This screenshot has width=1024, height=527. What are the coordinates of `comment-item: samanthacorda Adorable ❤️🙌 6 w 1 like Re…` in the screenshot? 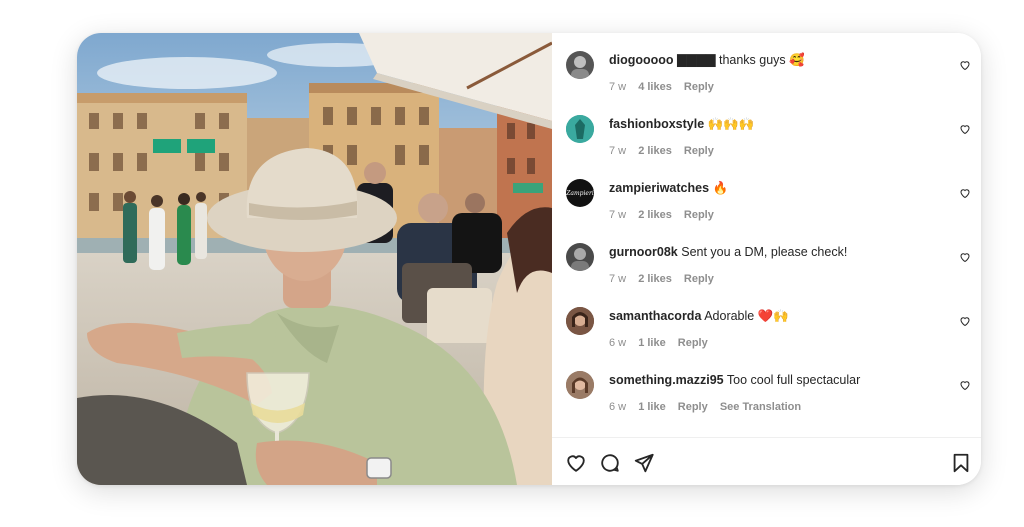 It's located at (766, 321).